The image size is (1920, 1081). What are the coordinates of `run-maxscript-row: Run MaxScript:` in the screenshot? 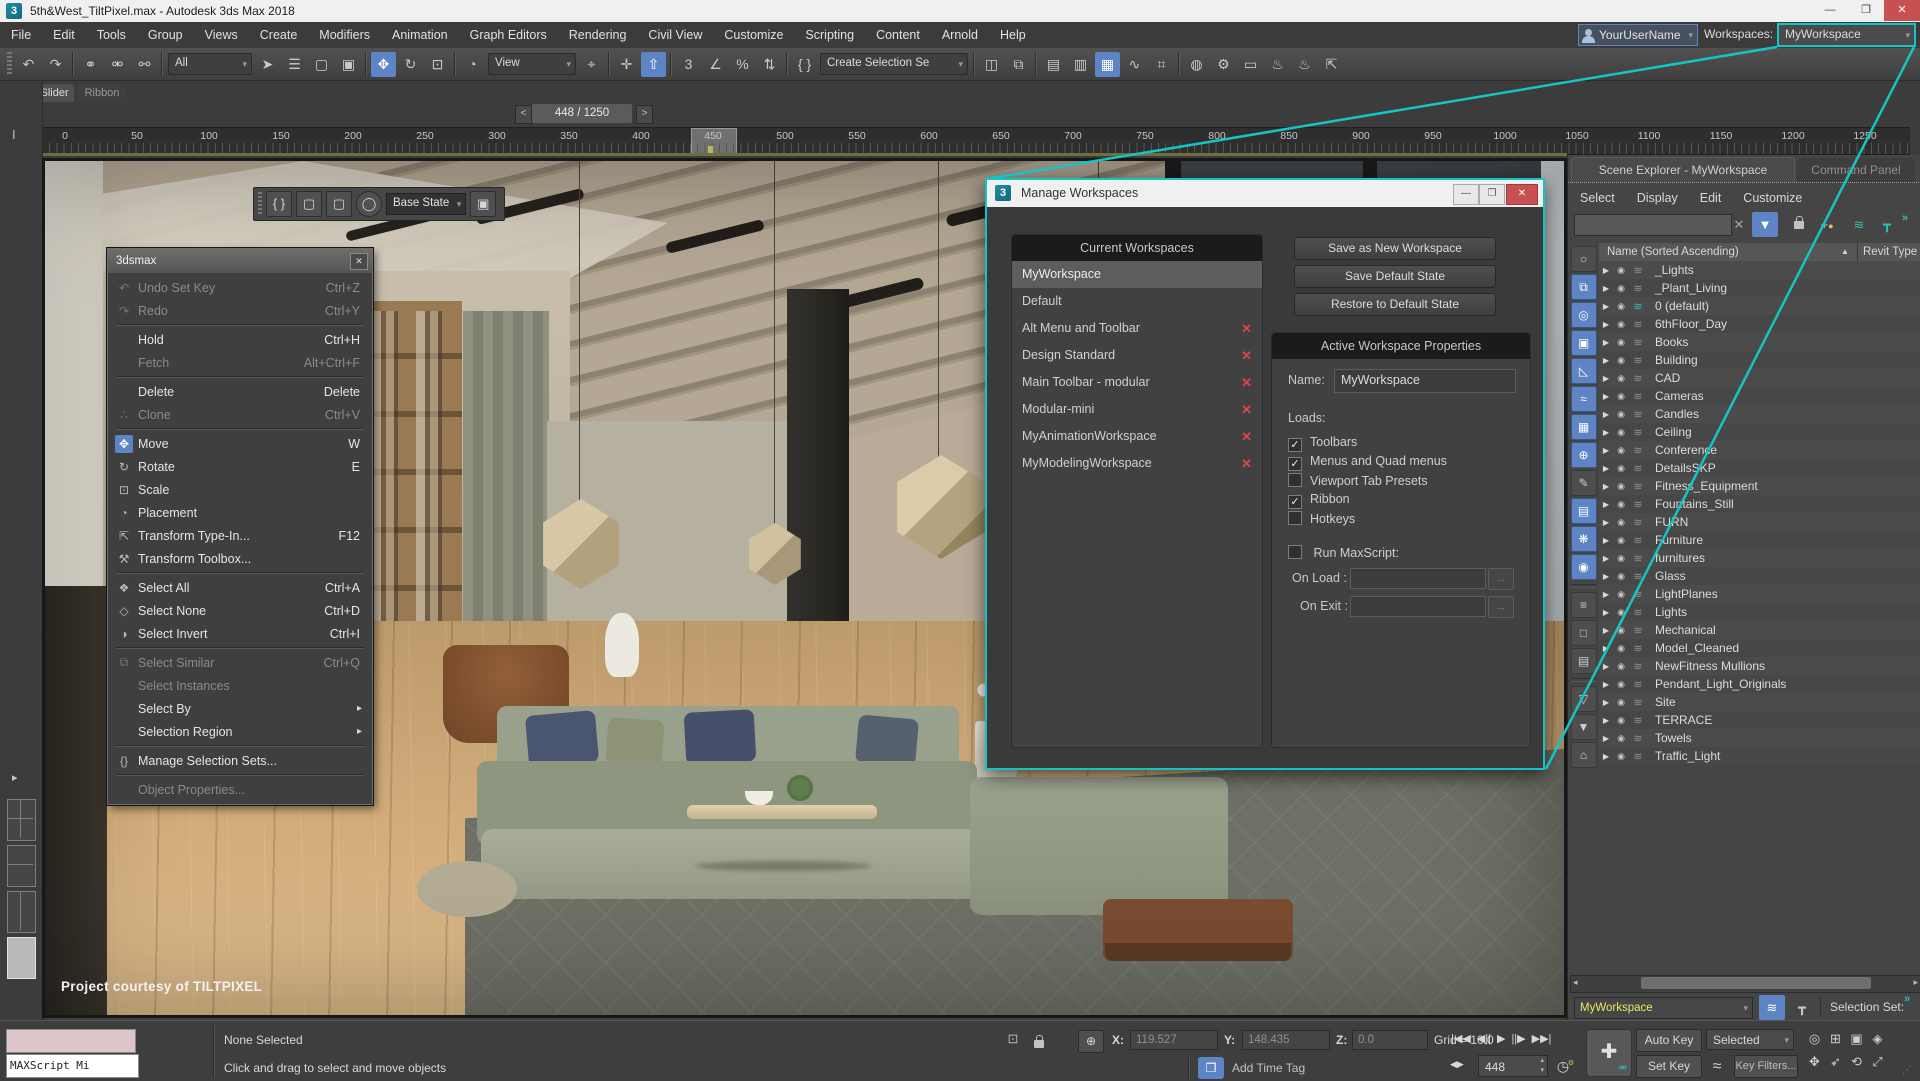 It's located at (1343, 554).